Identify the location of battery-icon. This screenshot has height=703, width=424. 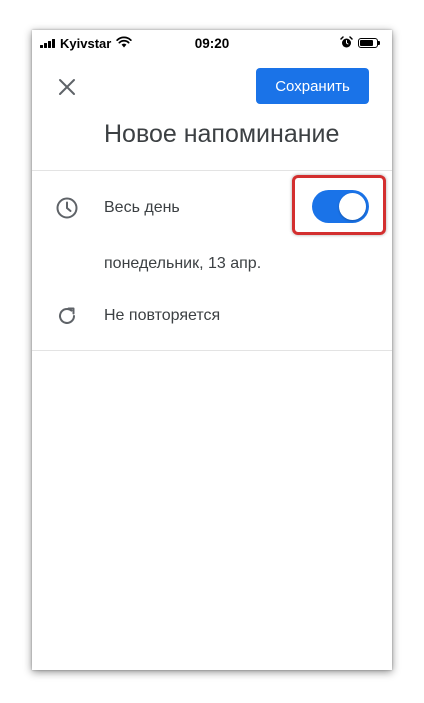
(369, 43).